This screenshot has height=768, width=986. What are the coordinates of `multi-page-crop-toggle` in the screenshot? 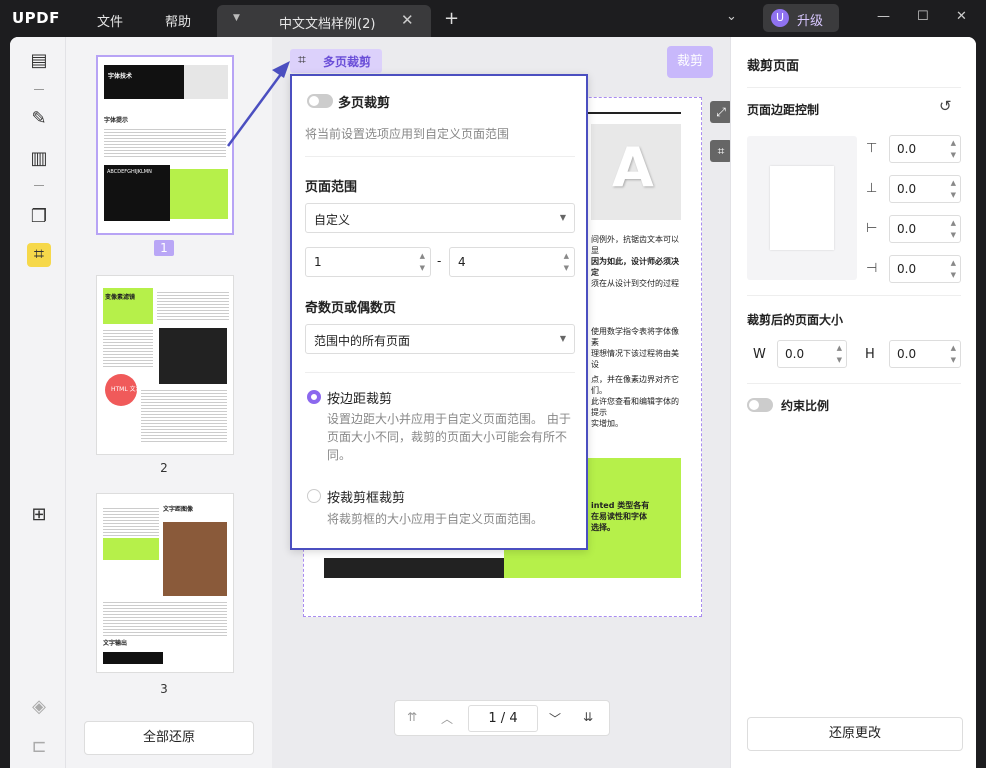 It's located at (320, 101).